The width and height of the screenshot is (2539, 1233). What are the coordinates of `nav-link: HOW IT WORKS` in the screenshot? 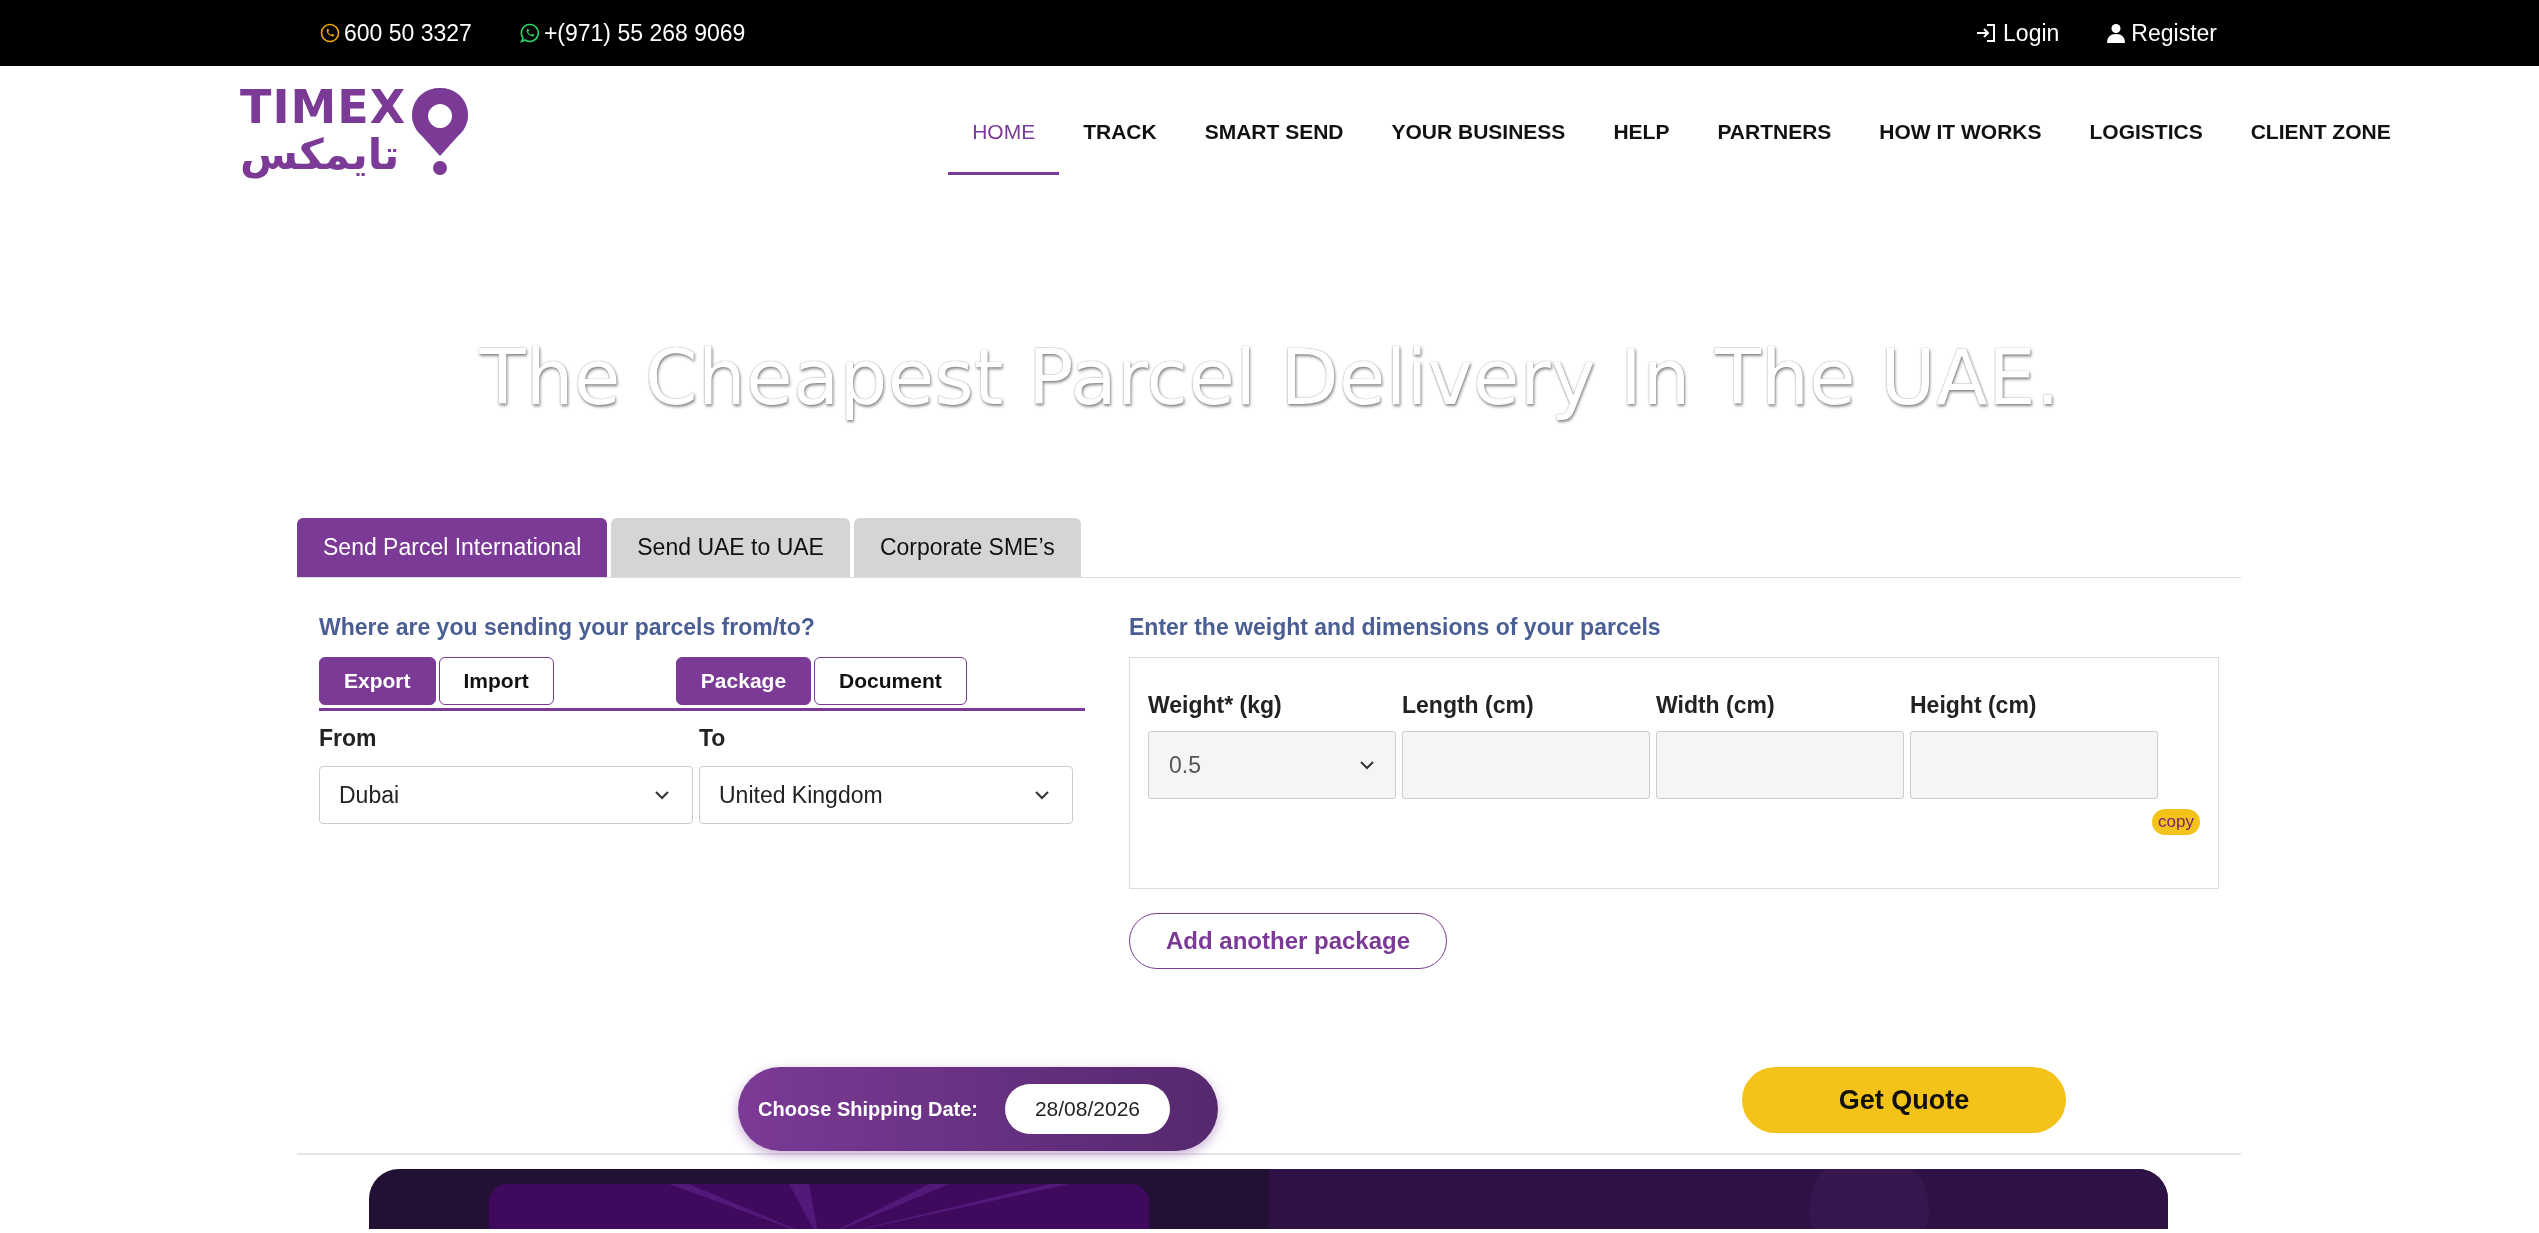 It's located at (1960, 120).